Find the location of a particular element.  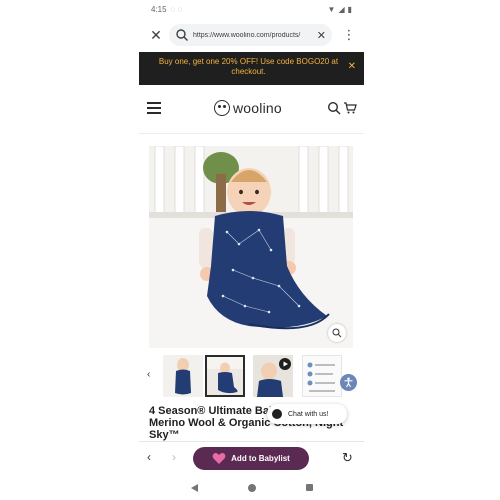

status-bar: 4:15 ◌ ◌ ▼ ◢ ▮ is located at coordinates (251, 9).